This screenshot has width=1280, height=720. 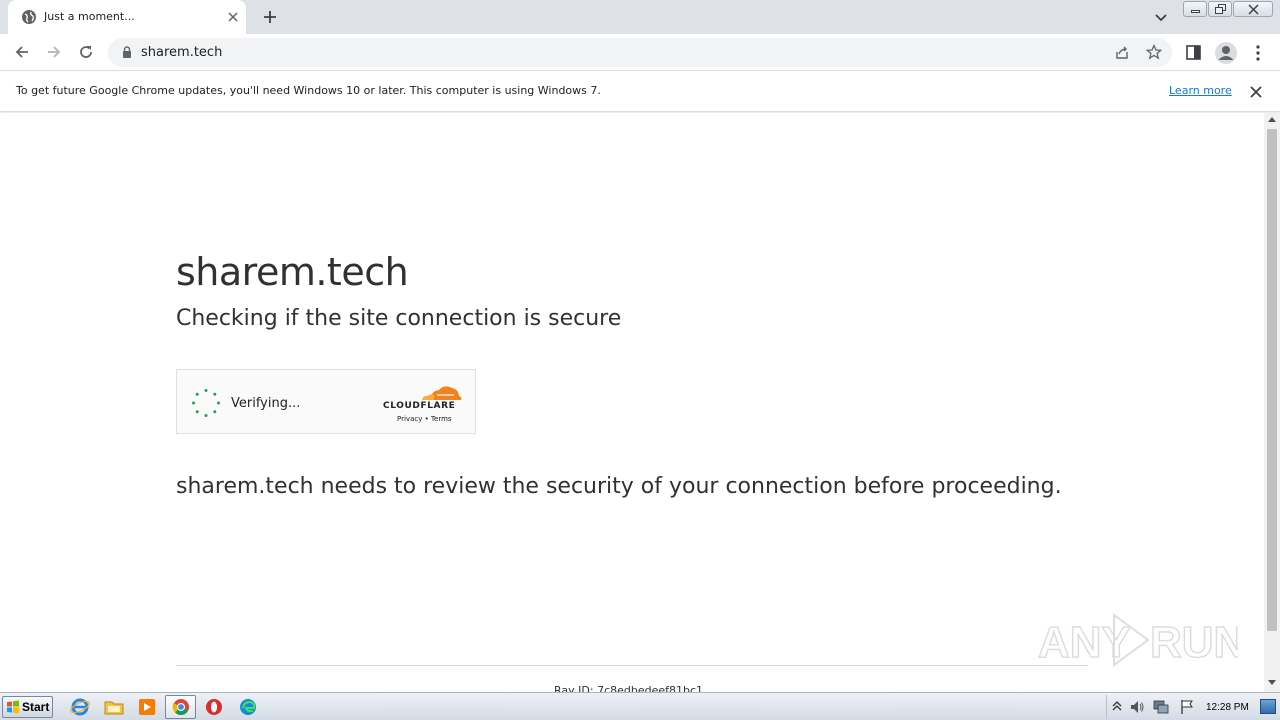 I want to click on spinner-icon, so click(x=206, y=403).